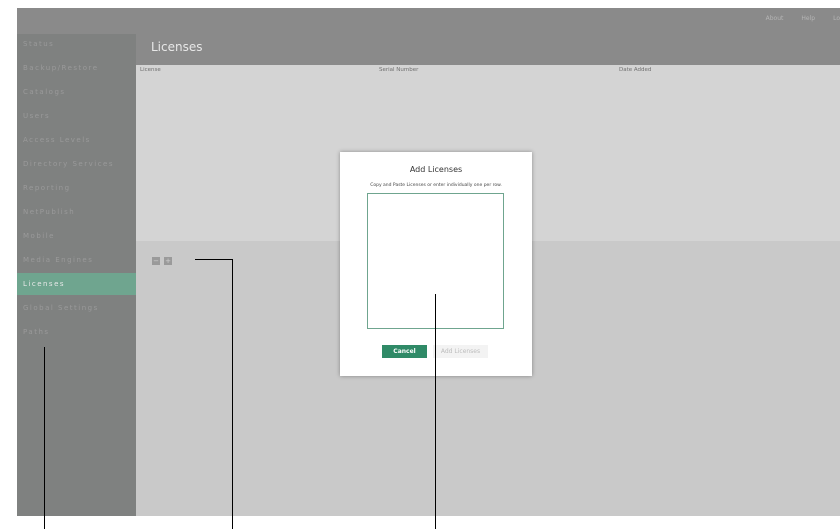 This screenshot has width=840, height=529. I want to click on top-nav-help: Help, so click(808, 18).